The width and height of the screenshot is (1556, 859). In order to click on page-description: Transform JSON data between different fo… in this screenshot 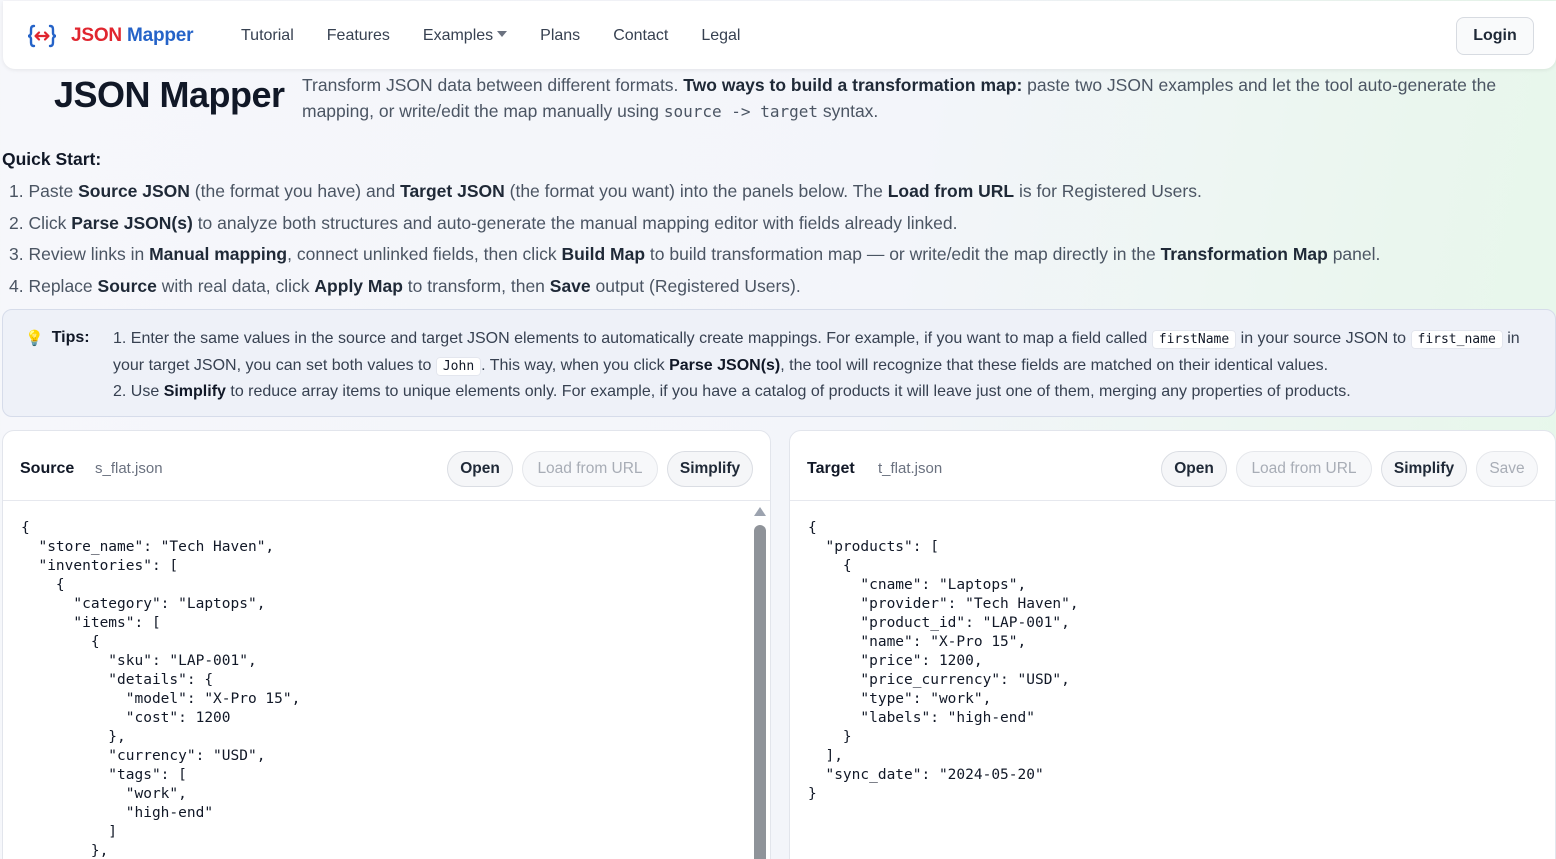, I will do `click(899, 98)`.